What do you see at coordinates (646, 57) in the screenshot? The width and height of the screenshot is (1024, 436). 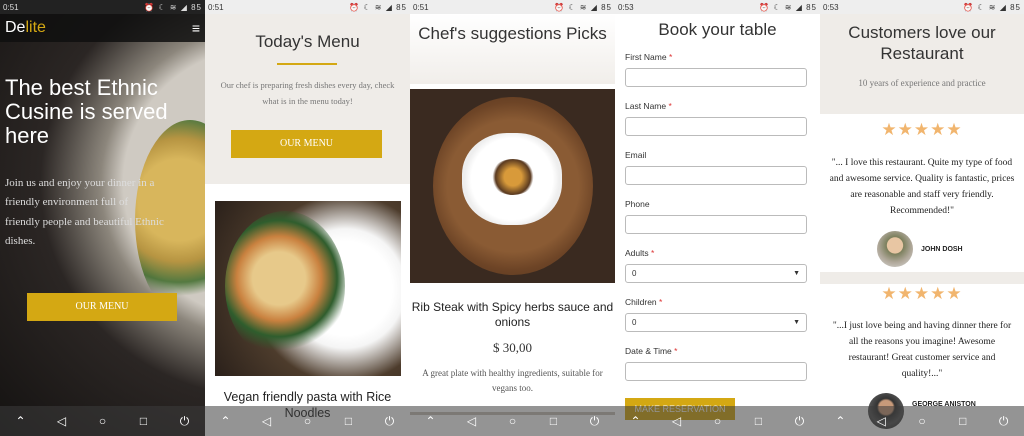 I see `first-name-label: First Name` at bounding box center [646, 57].